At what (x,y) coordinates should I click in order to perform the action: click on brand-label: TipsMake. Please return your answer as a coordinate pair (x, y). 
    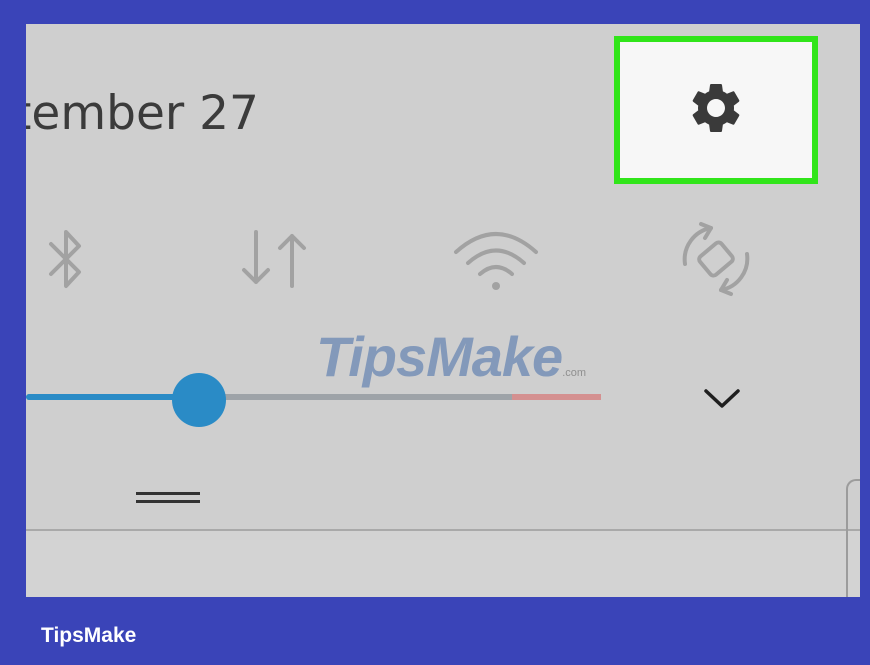
    Looking at the image, I should click on (89, 635).